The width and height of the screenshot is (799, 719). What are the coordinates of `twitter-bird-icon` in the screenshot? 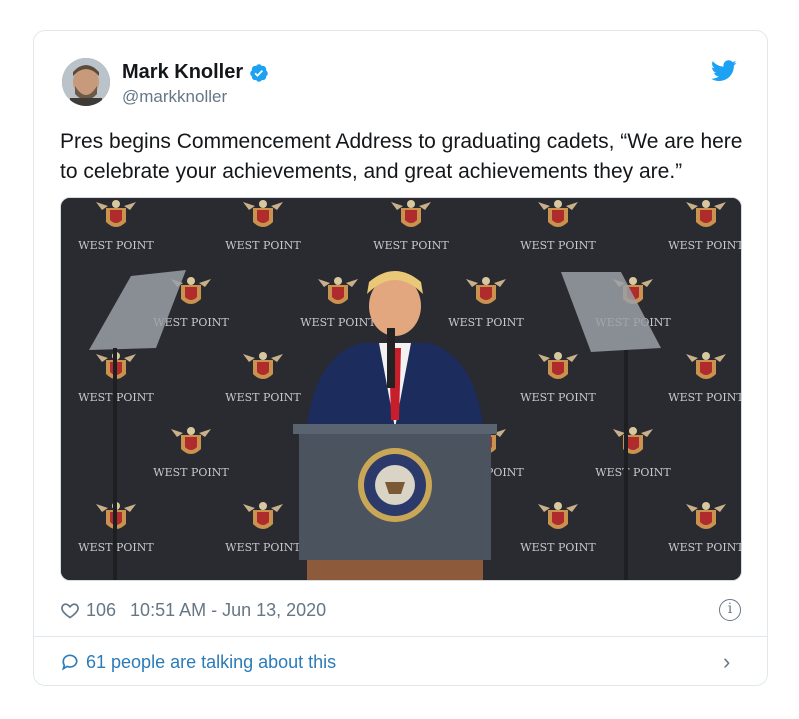 It's located at (724, 71).